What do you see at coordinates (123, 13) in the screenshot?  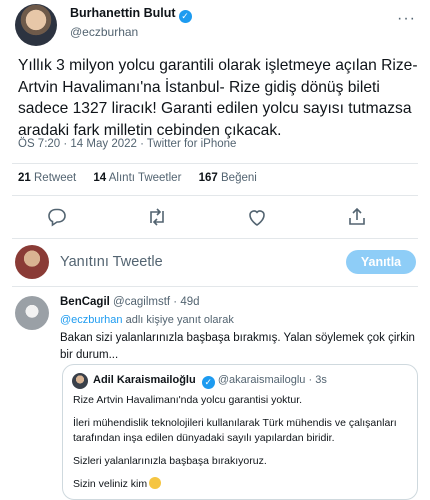 I see `author-name: Burhanettin Bulut` at bounding box center [123, 13].